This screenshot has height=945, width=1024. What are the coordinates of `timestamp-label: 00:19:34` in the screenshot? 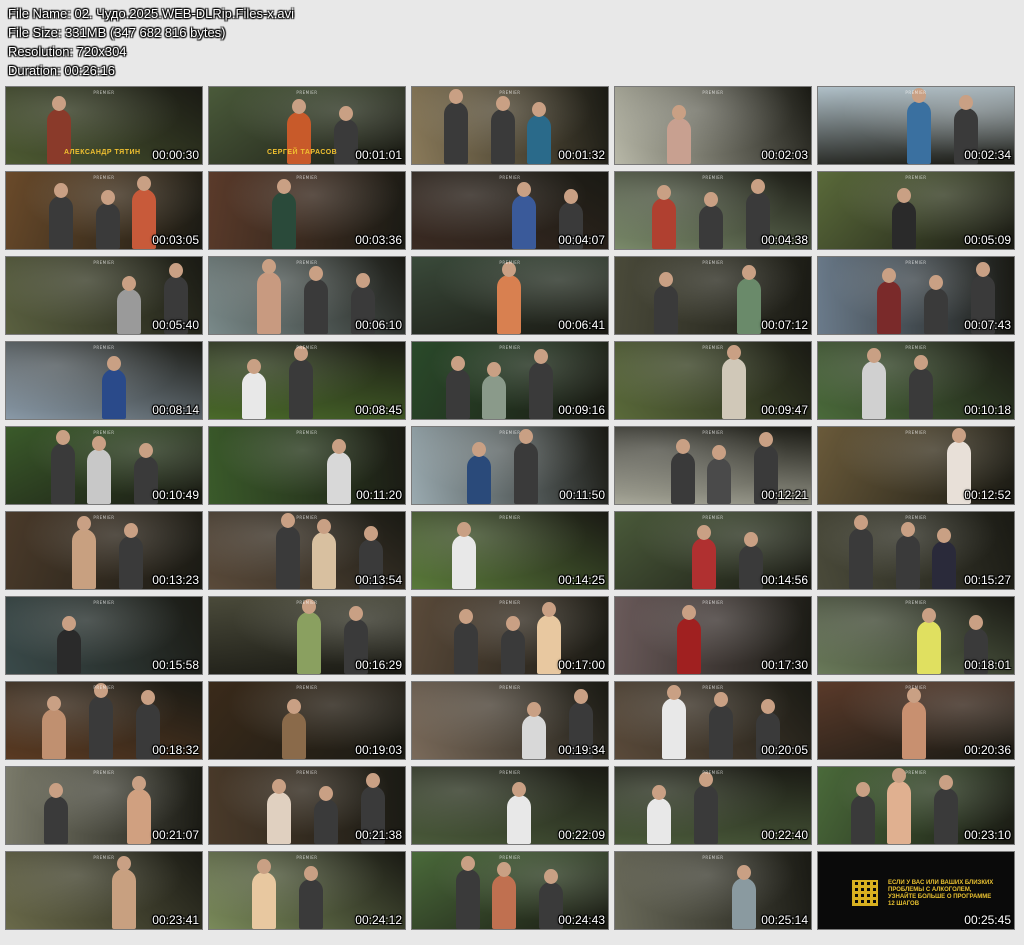 It's located at (581, 750).